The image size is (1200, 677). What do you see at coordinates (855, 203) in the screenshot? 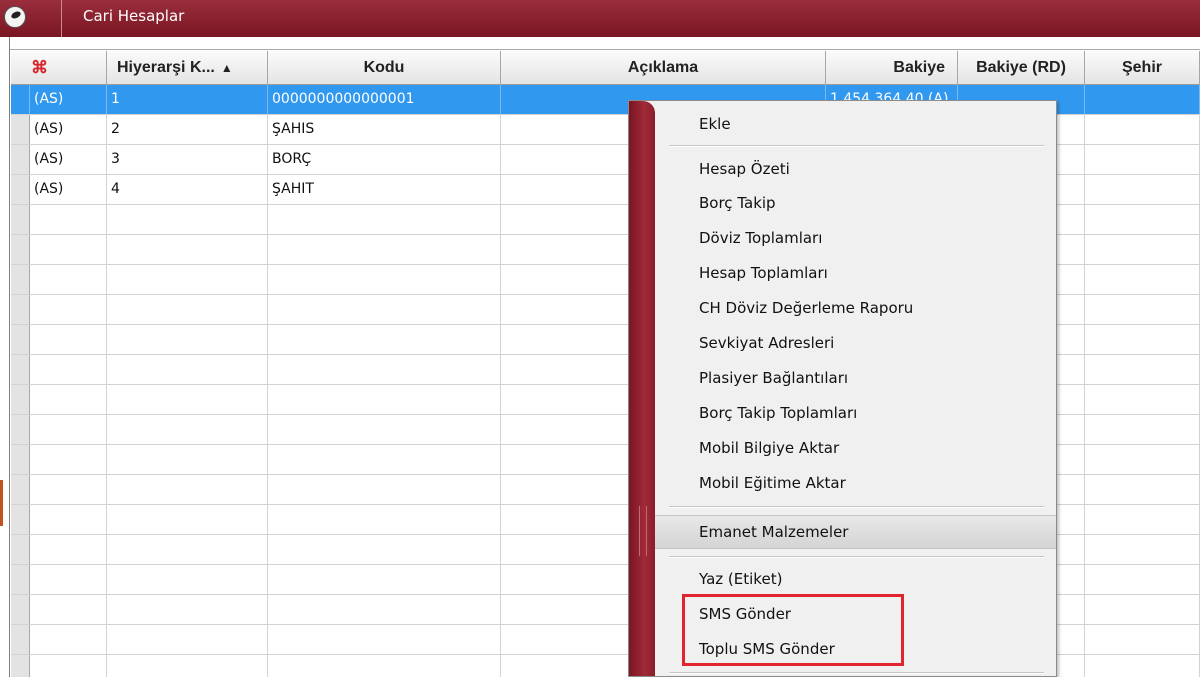
I see `menu-item-borc-takip: Borç Takip` at bounding box center [855, 203].